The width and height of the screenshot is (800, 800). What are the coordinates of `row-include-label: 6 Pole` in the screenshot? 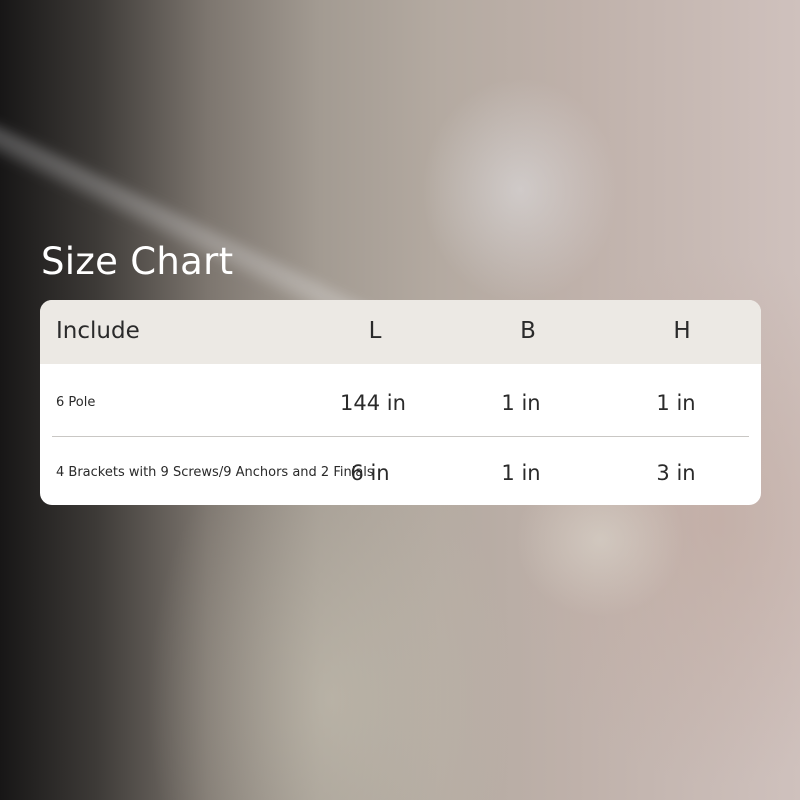 It's located at (76, 402).